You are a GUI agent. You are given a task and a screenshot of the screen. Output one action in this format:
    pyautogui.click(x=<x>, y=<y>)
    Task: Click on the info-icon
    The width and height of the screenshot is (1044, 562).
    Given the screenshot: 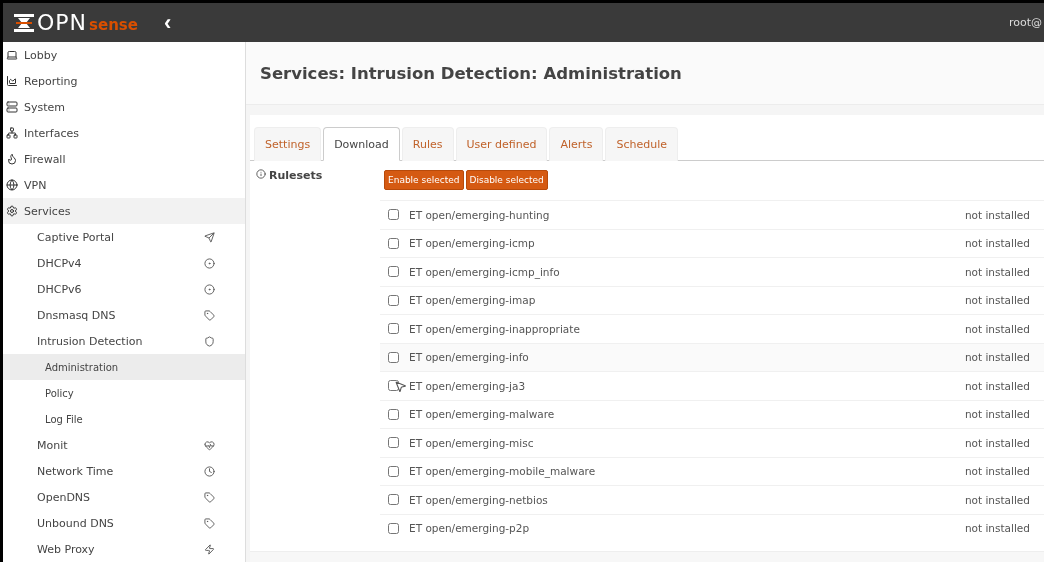 What is the action you would take?
    pyautogui.click(x=261, y=174)
    